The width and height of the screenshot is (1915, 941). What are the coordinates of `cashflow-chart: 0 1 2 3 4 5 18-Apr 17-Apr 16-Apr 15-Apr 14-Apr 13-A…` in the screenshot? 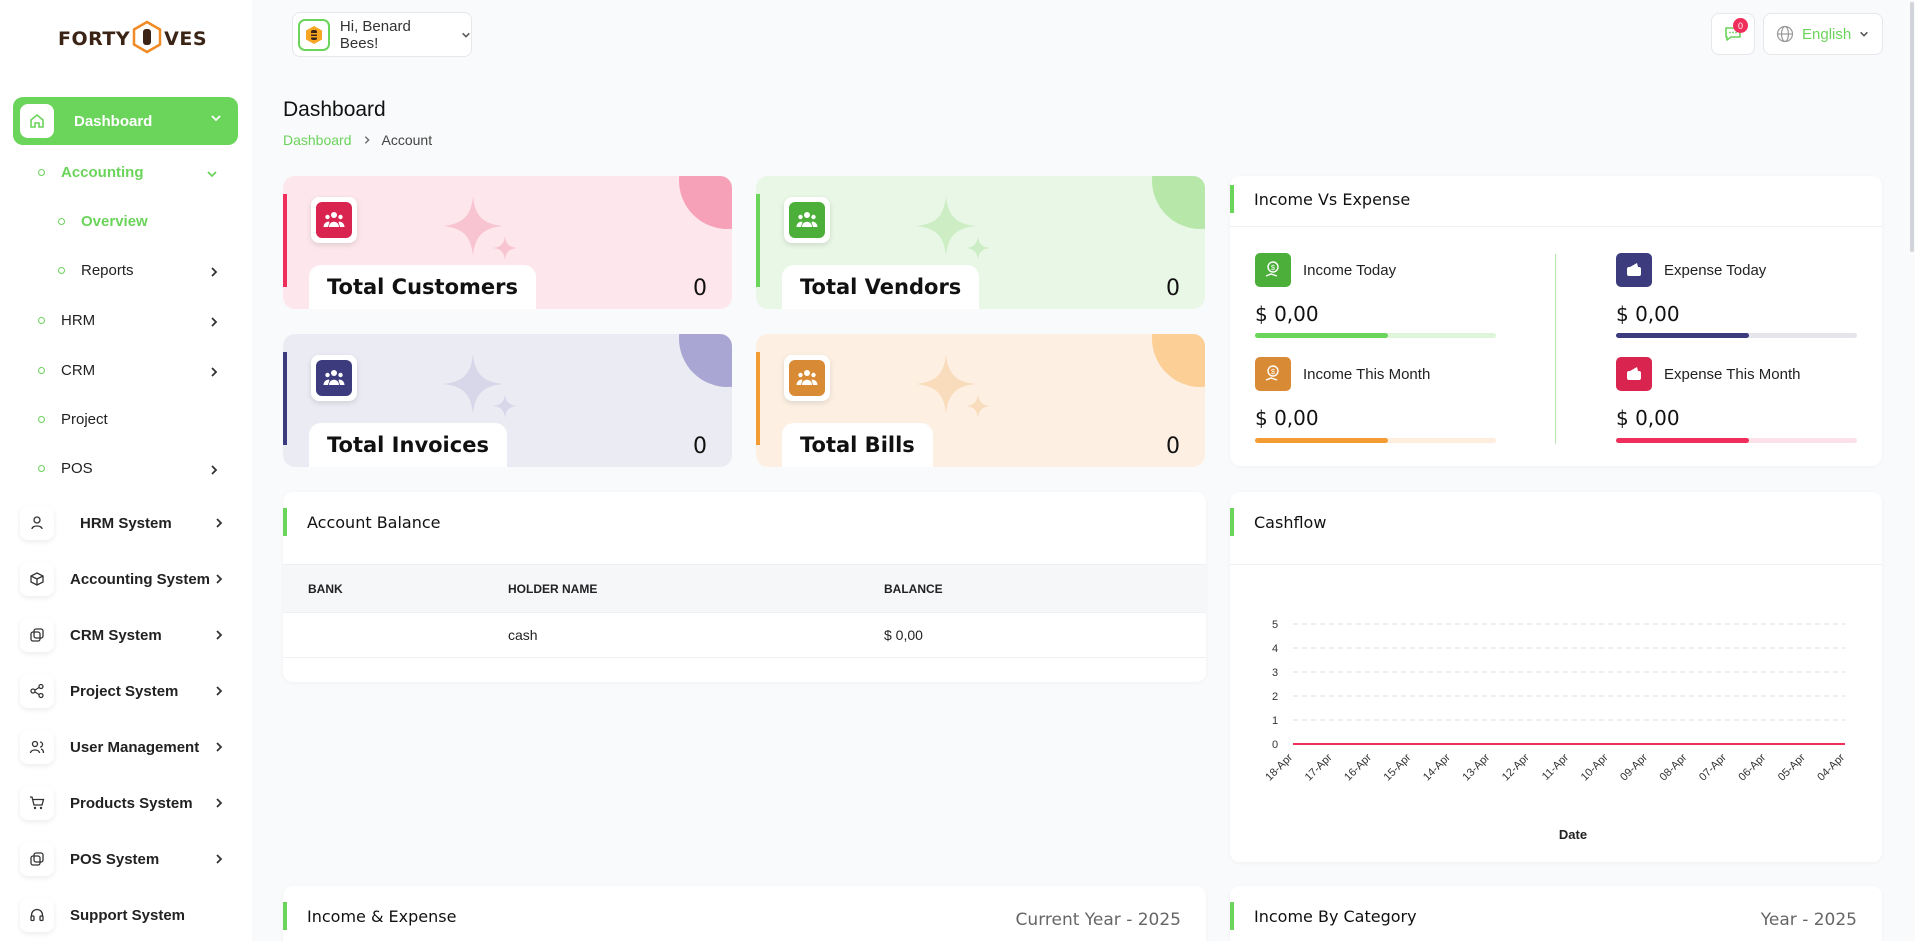 It's located at (1555, 730).